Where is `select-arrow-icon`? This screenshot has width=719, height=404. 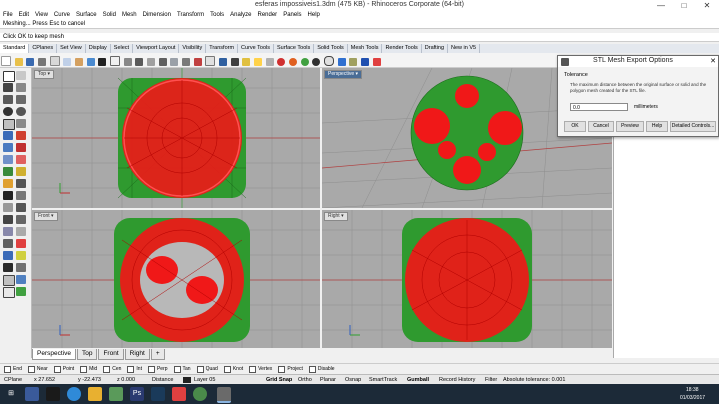
select-arrow-icon is located at coordinates (102, 62).